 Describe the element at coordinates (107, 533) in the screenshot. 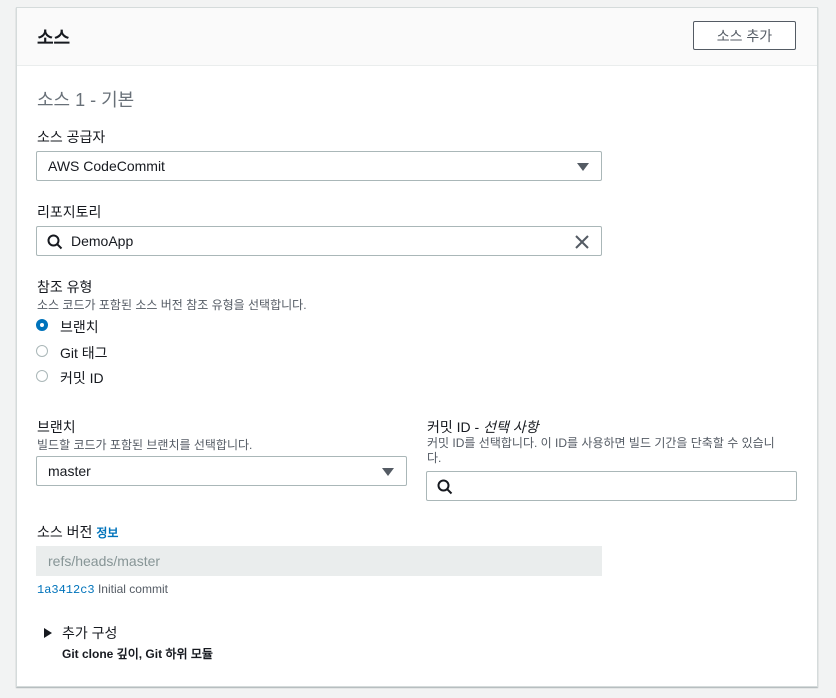

I see `info-link: 정보` at that location.